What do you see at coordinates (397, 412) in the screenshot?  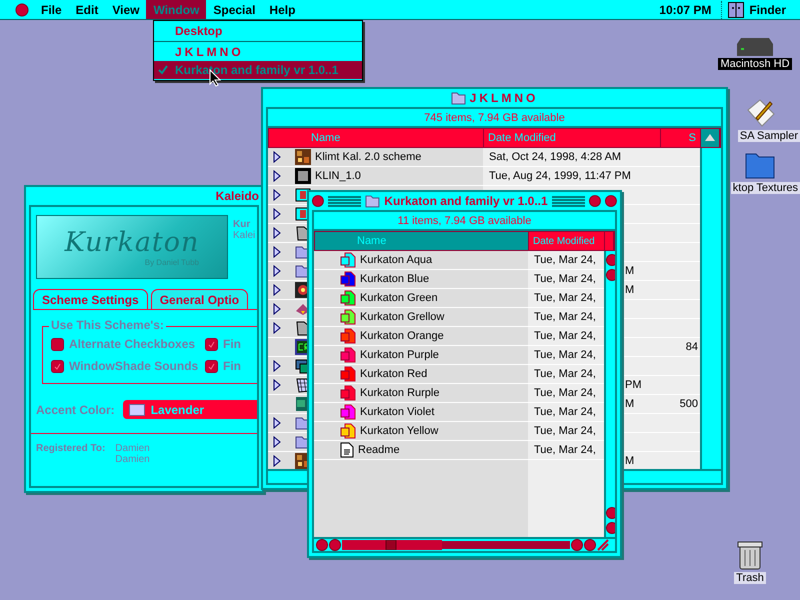 I see `file-name: Kurkaton Violet` at bounding box center [397, 412].